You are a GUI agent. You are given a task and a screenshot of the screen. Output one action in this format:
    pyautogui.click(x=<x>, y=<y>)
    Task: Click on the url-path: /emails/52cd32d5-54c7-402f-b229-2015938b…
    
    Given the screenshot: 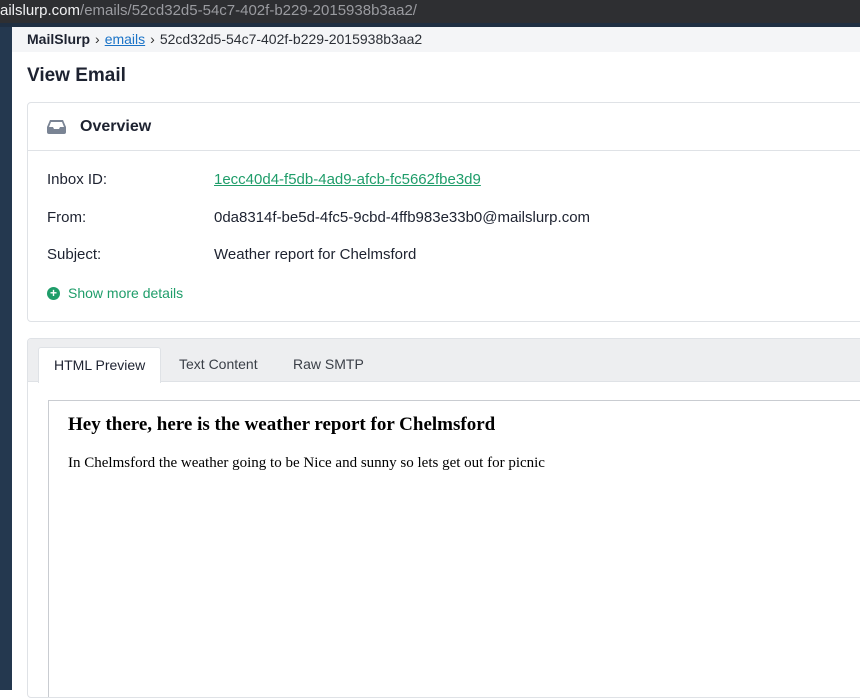 What is the action you would take?
    pyautogui.click(x=248, y=10)
    